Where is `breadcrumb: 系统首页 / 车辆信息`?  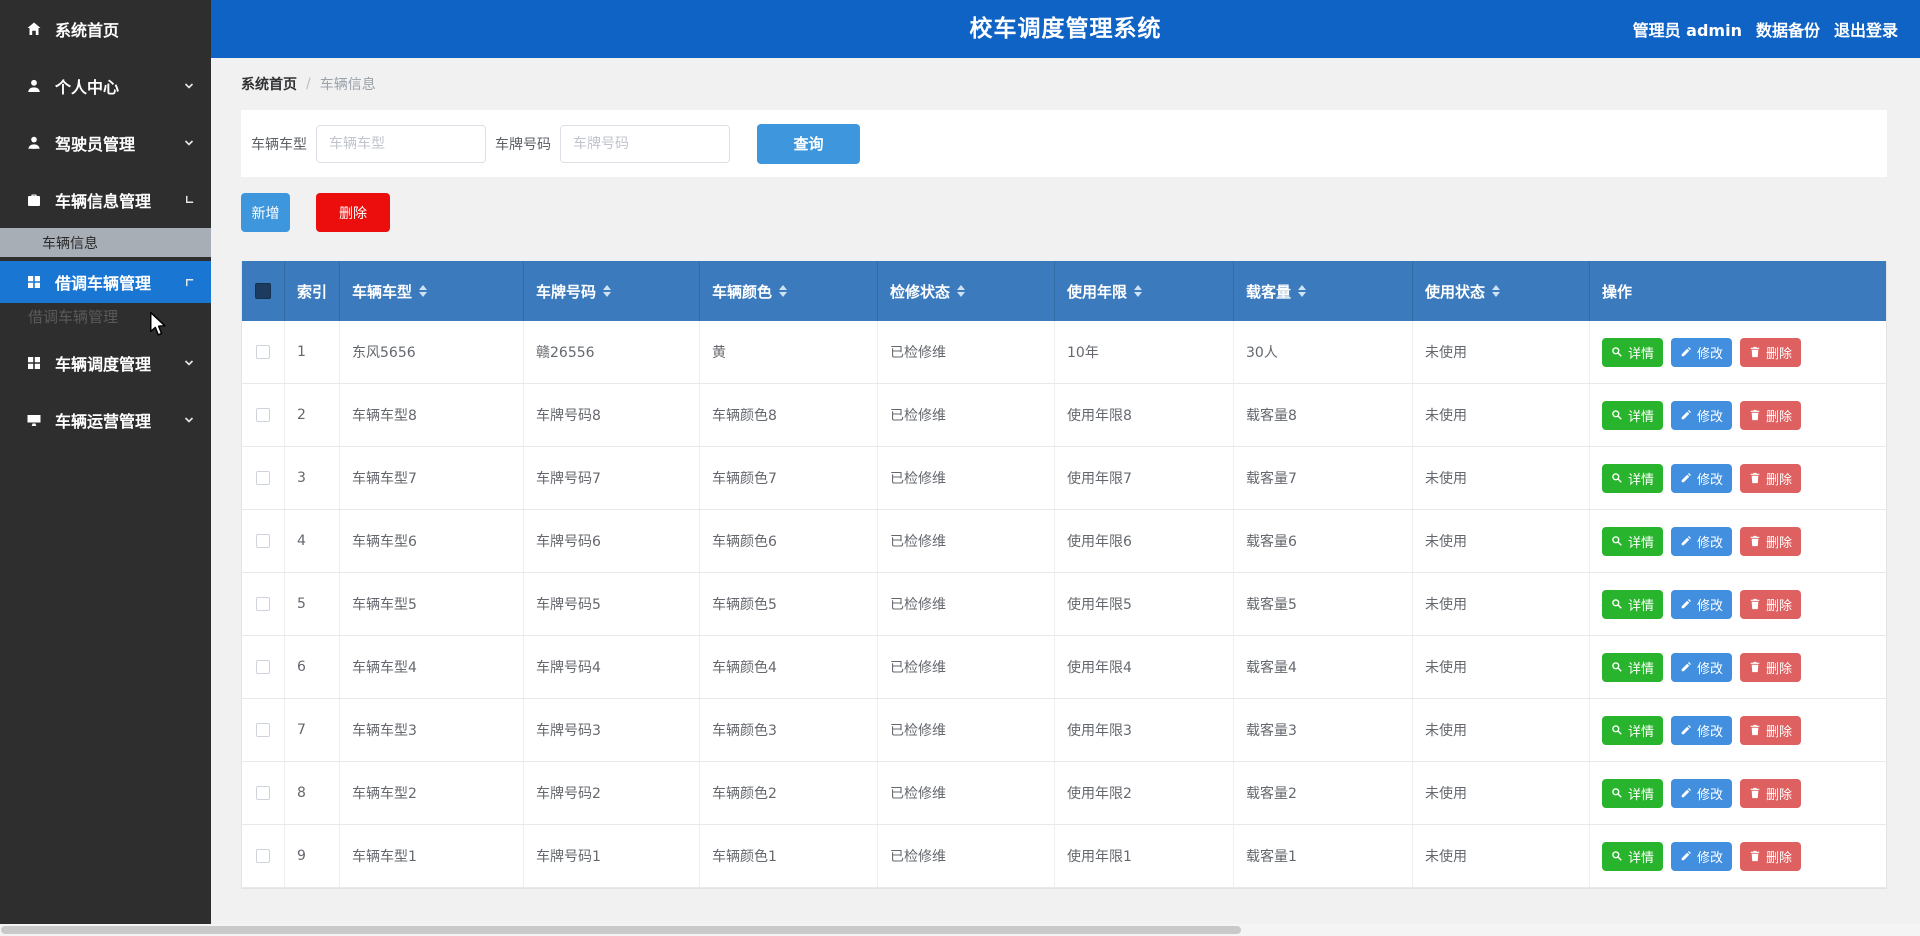 breadcrumb: 系统首页 / 车辆信息 is located at coordinates (1064, 84).